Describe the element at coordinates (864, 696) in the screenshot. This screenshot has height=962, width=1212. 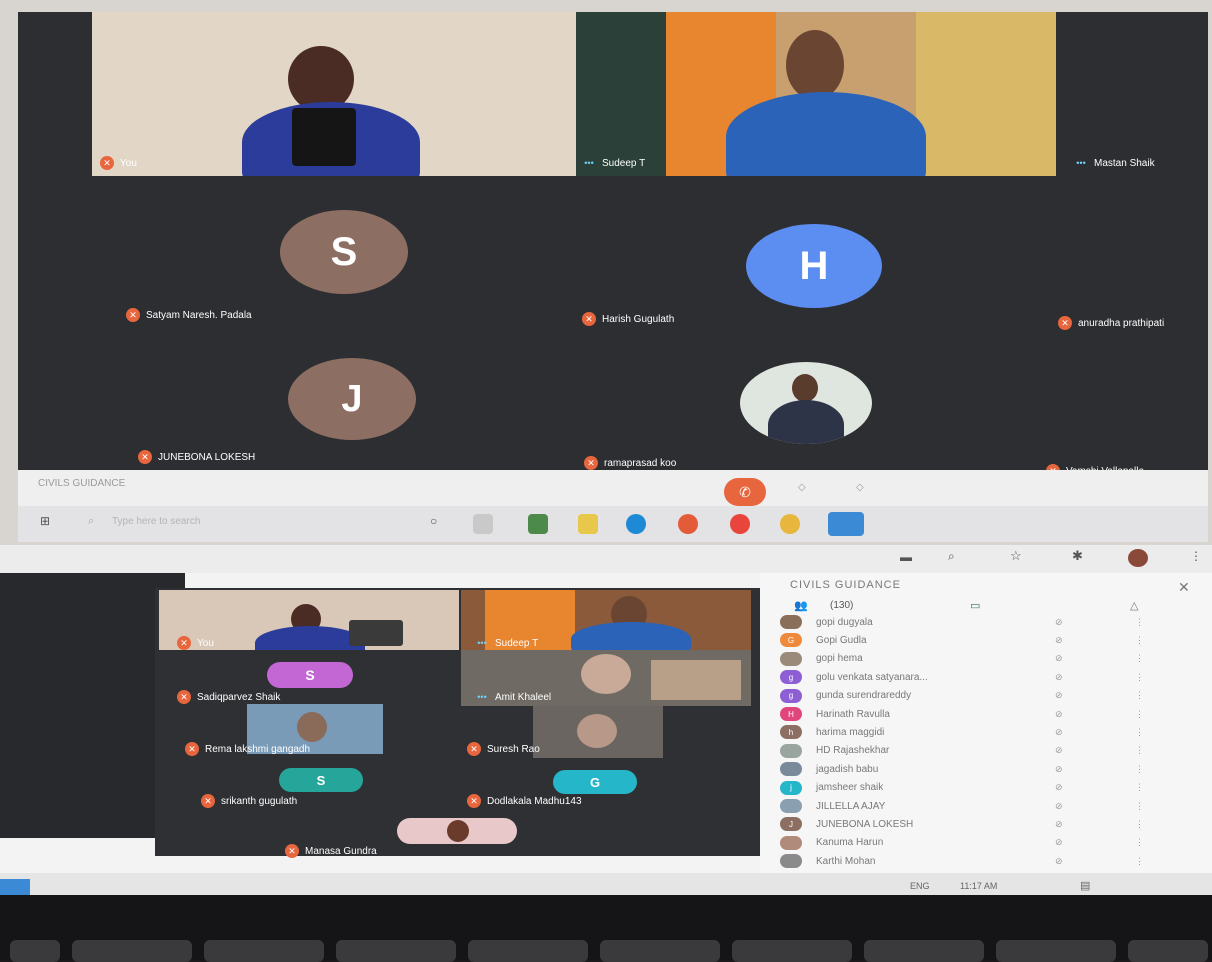
I see `participant-name: gunda surendrareddy` at that location.